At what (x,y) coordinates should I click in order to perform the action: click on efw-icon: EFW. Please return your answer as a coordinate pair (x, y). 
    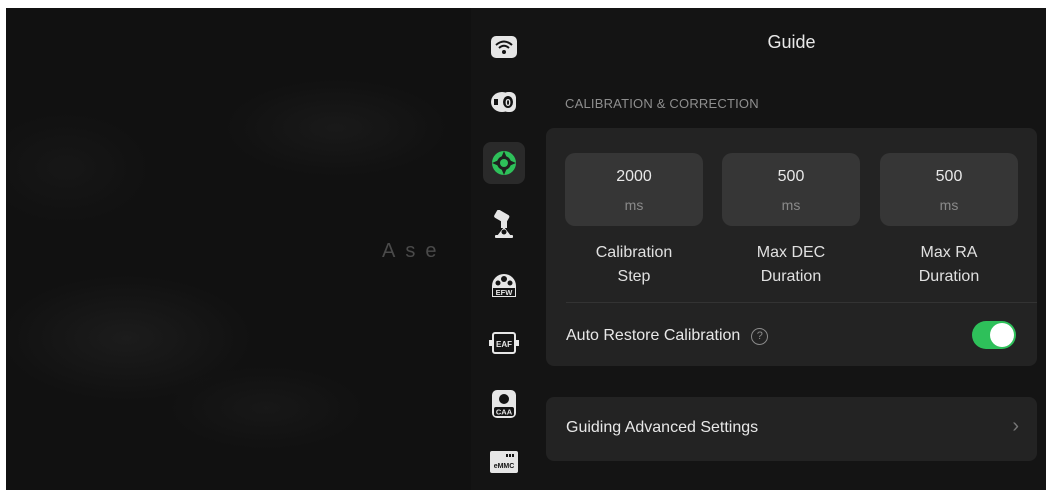
    Looking at the image, I should click on (504, 285).